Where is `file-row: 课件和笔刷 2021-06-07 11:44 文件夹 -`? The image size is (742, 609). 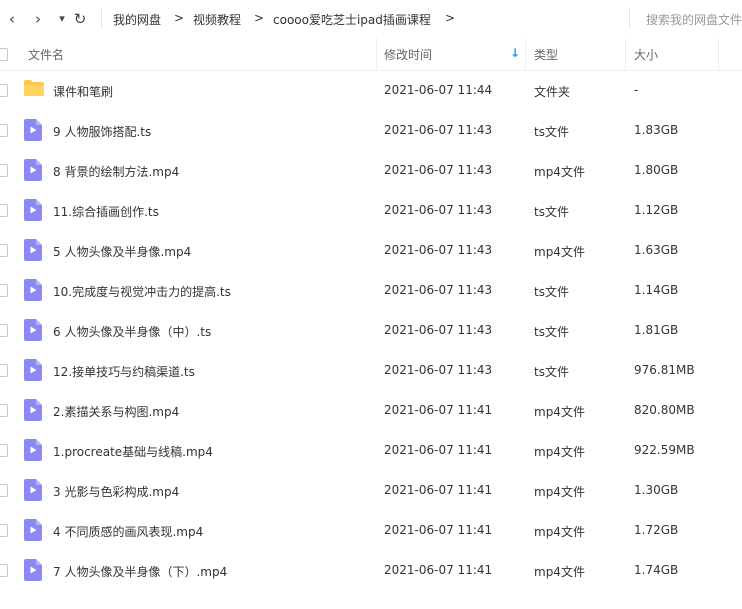 file-row: 课件和笔刷 2021-06-07 11:44 文件夹 - is located at coordinates (371, 90).